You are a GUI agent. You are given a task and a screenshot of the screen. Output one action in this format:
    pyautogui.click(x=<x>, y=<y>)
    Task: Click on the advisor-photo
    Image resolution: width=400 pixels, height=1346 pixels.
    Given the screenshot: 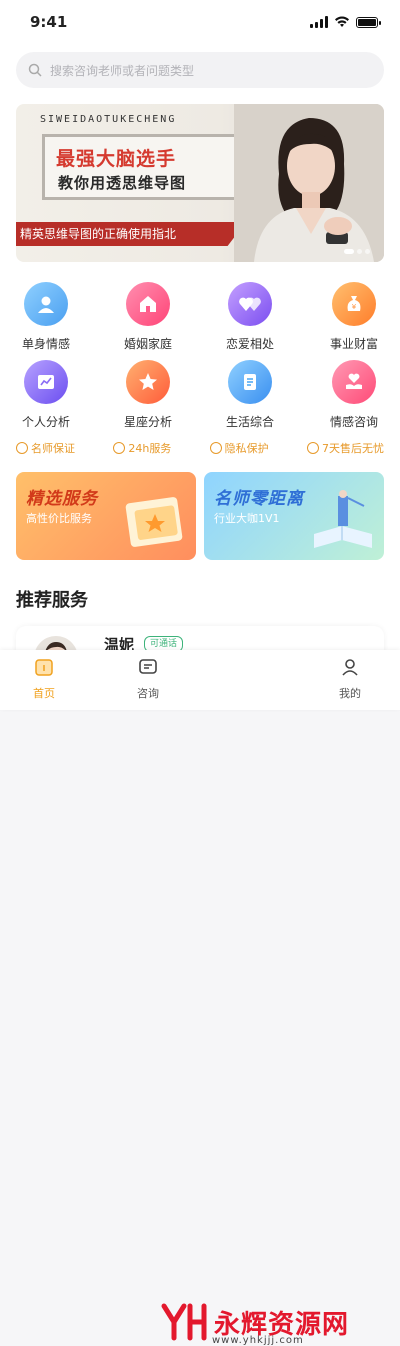 What is the action you would take?
    pyautogui.click(x=56, y=646)
    